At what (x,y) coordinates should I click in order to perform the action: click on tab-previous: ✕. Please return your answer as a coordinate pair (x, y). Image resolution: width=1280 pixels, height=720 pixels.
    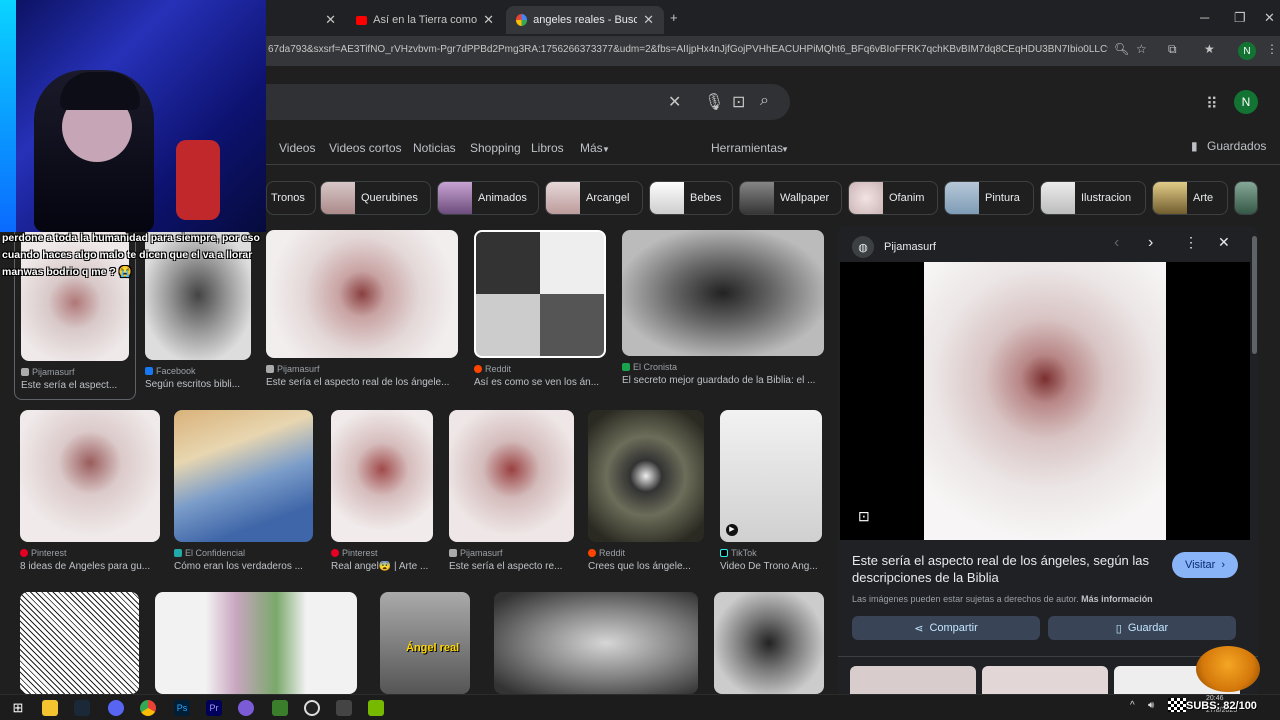
    Looking at the image, I should click on (306, 20).